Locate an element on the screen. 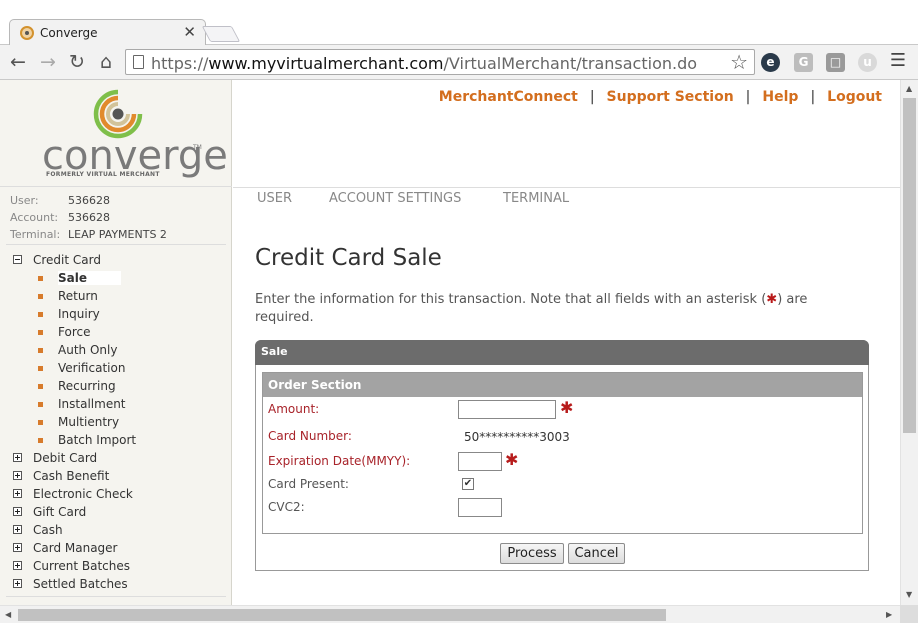 The height and width of the screenshot is (623, 918). asterisk-icon: ✱ is located at coordinates (772, 299).